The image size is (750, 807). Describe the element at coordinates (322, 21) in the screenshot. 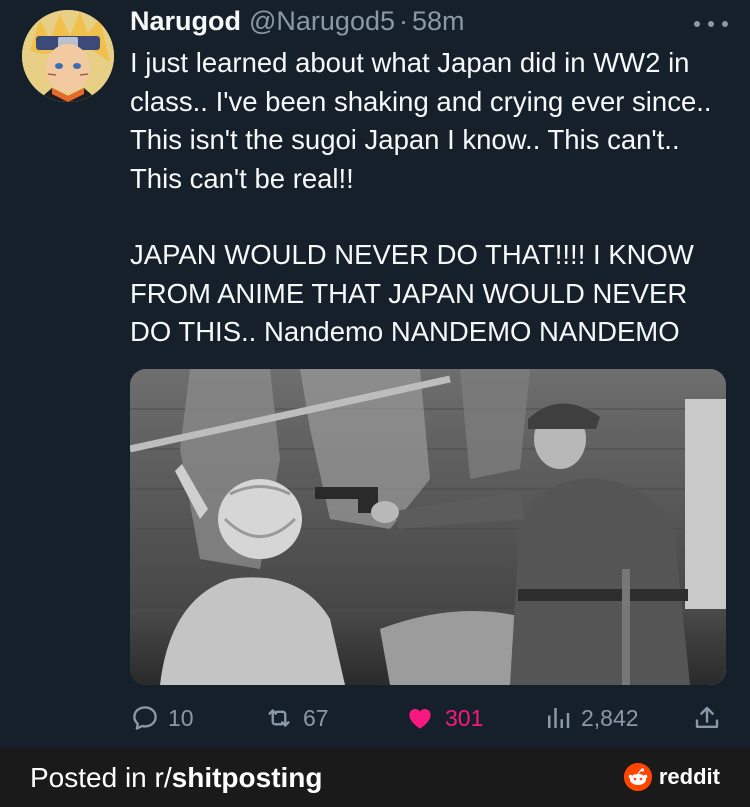

I see `user-handle: @Narugod5` at that location.